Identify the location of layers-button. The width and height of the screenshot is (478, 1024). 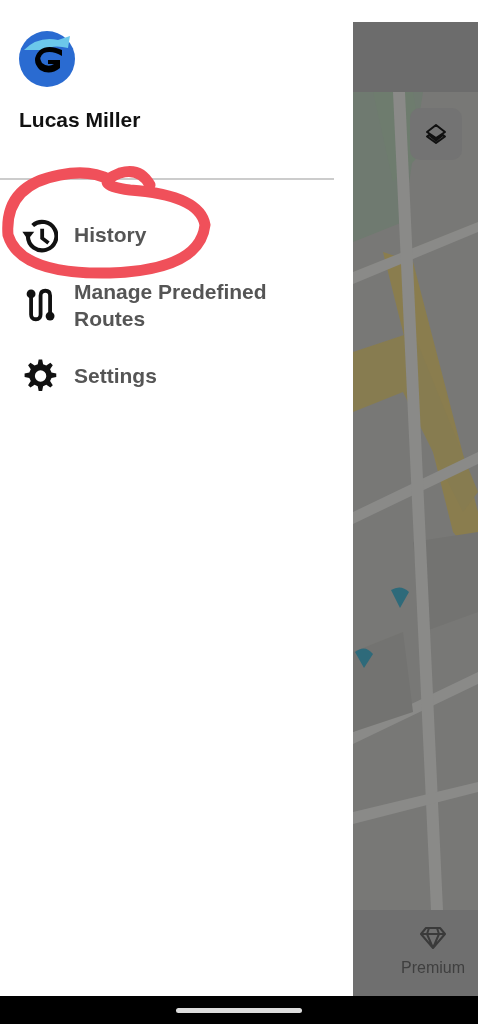
(436, 134).